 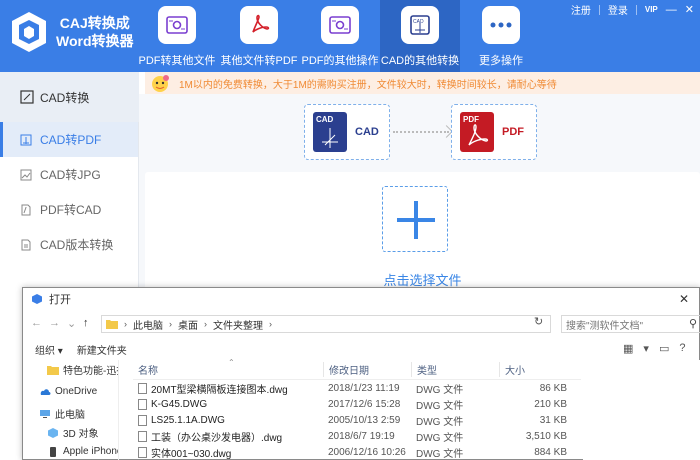 What do you see at coordinates (618, 9) in the screenshot?
I see `login-link: 登录` at bounding box center [618, 9].